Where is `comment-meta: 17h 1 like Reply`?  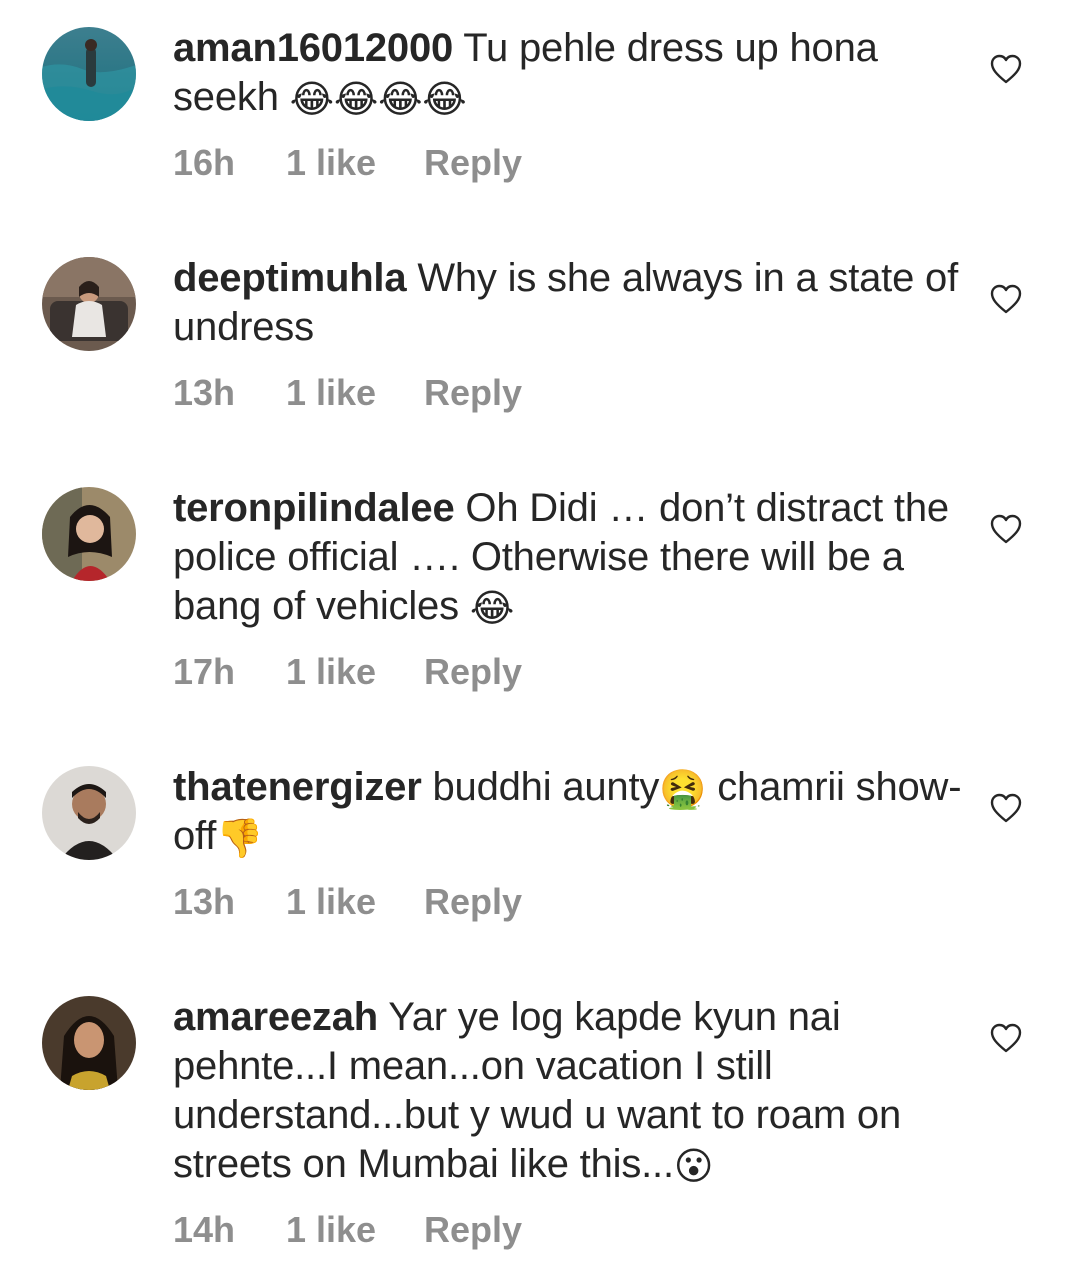
comment-meta: 17h 1 like Reply is located at coordinates (347, 672).